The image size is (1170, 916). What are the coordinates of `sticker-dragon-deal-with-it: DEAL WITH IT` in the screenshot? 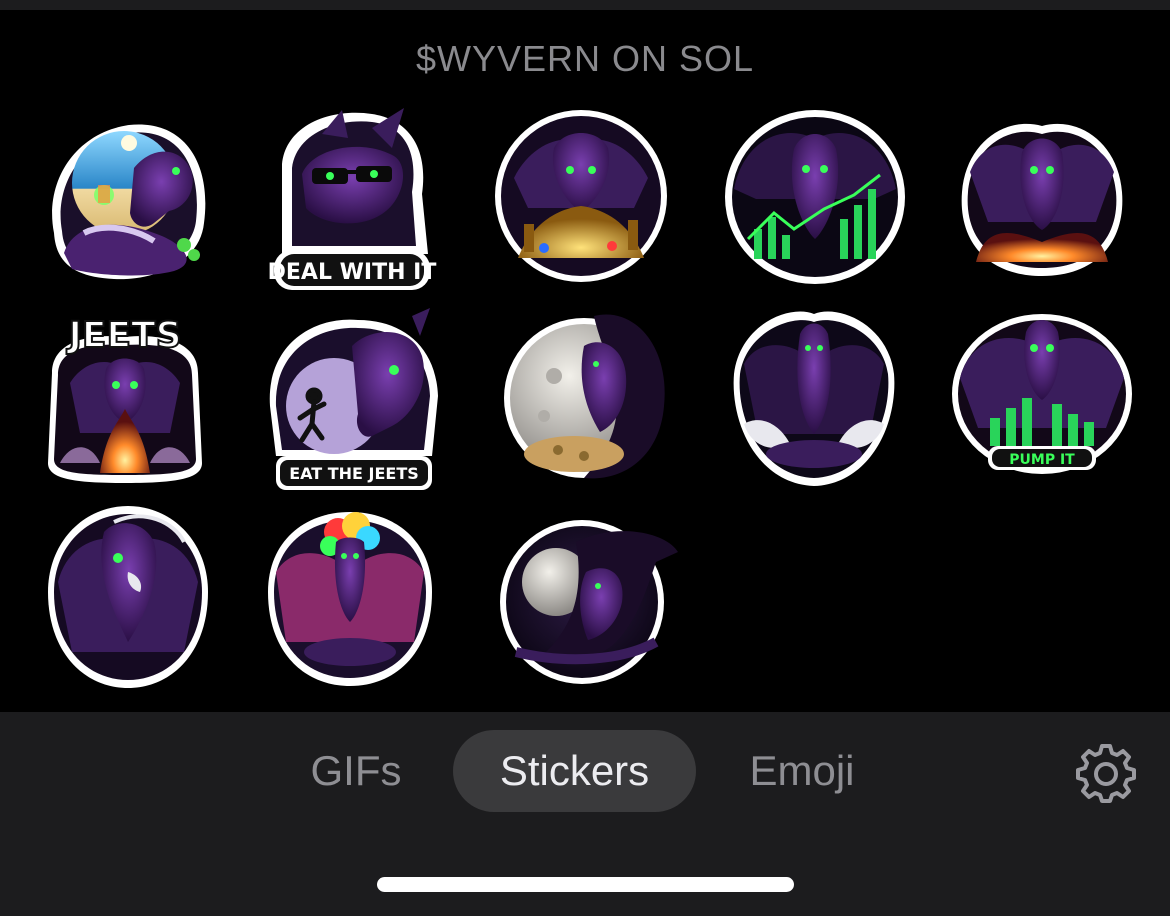 It's located at (352, 197).